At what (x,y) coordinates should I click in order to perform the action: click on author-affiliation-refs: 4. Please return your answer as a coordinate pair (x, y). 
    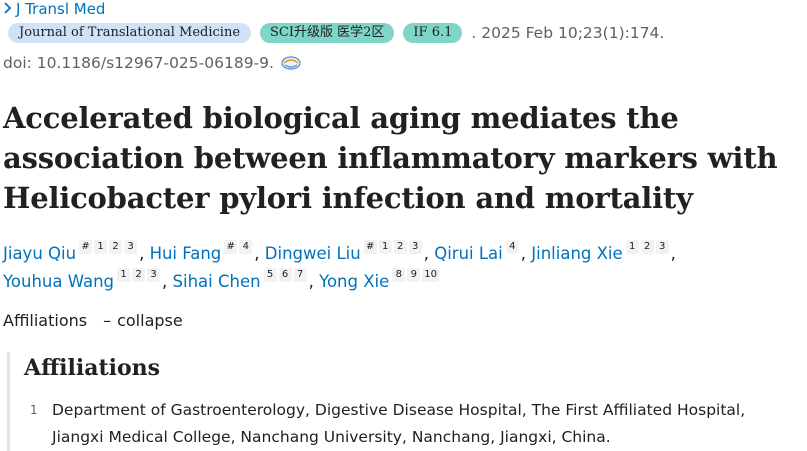
    Looking at the image, I should click on (513, 247).